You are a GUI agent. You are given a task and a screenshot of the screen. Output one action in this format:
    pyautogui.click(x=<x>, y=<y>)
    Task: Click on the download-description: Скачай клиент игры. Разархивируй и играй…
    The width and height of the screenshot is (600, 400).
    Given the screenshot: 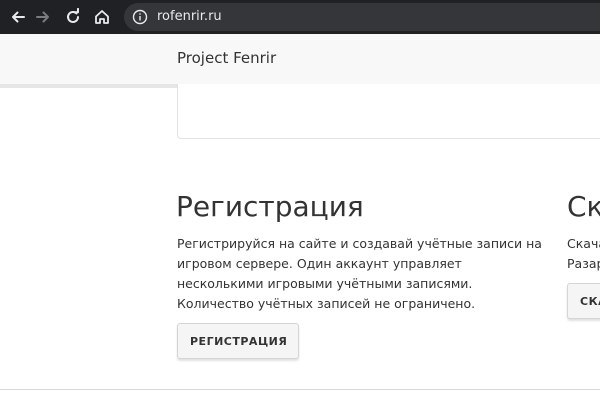 What is the action you would take?
    pyautogui.click(x=583, y=254)
    